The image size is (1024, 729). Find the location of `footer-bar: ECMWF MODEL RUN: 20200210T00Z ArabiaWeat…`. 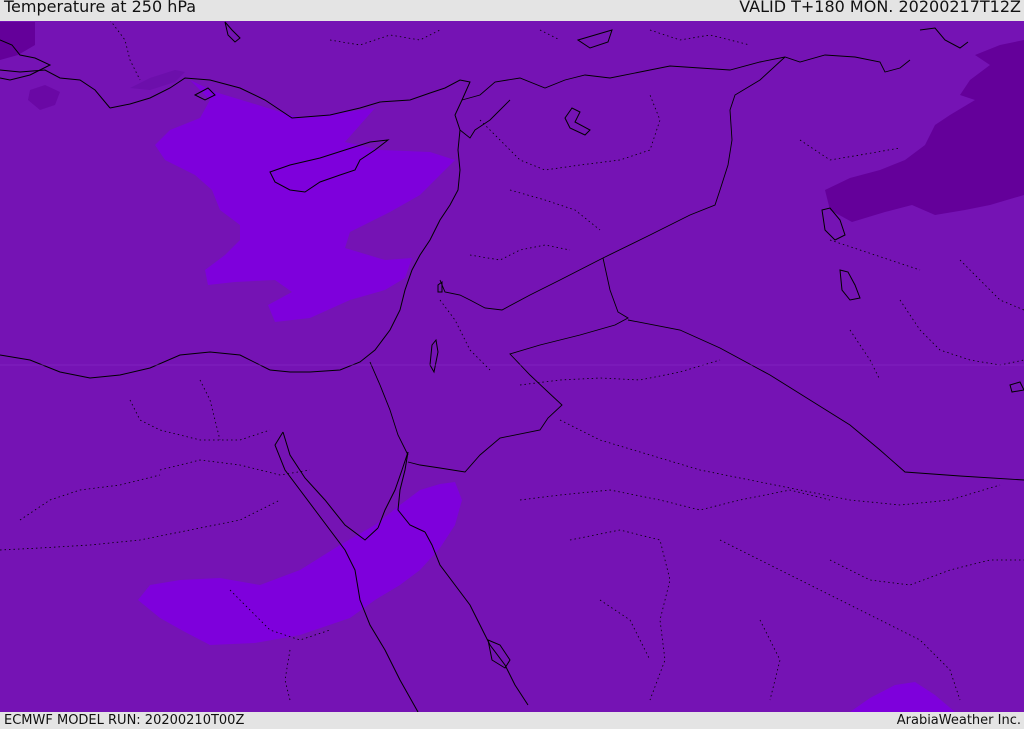

footer-bar: ECMWF MODEL RUN: 20200210T00Z ArabiaWeat… is located at coordinates (512, 720).